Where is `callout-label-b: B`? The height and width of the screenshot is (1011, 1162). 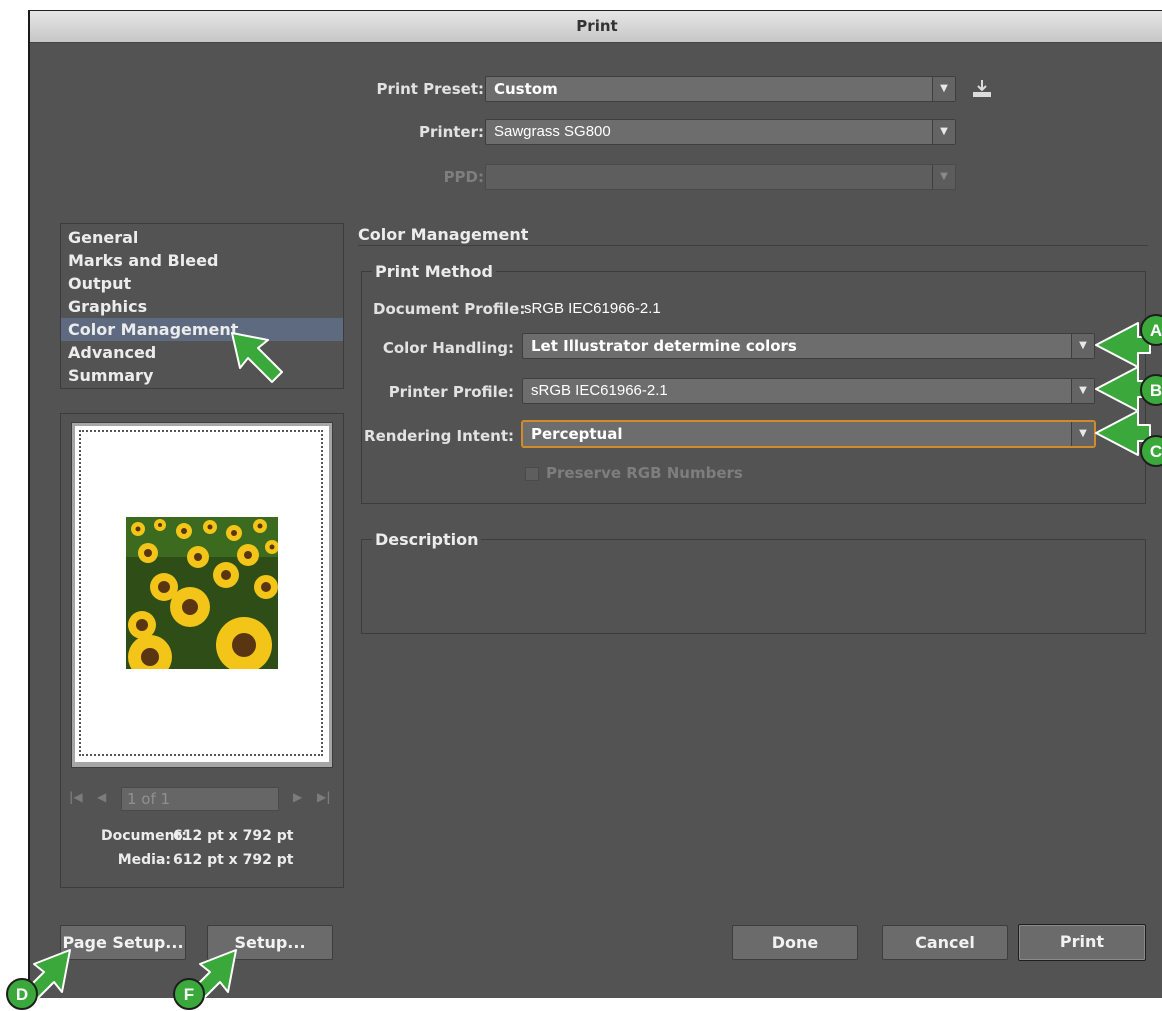 callout-label-b: B is located at coordinates (1156, 390).